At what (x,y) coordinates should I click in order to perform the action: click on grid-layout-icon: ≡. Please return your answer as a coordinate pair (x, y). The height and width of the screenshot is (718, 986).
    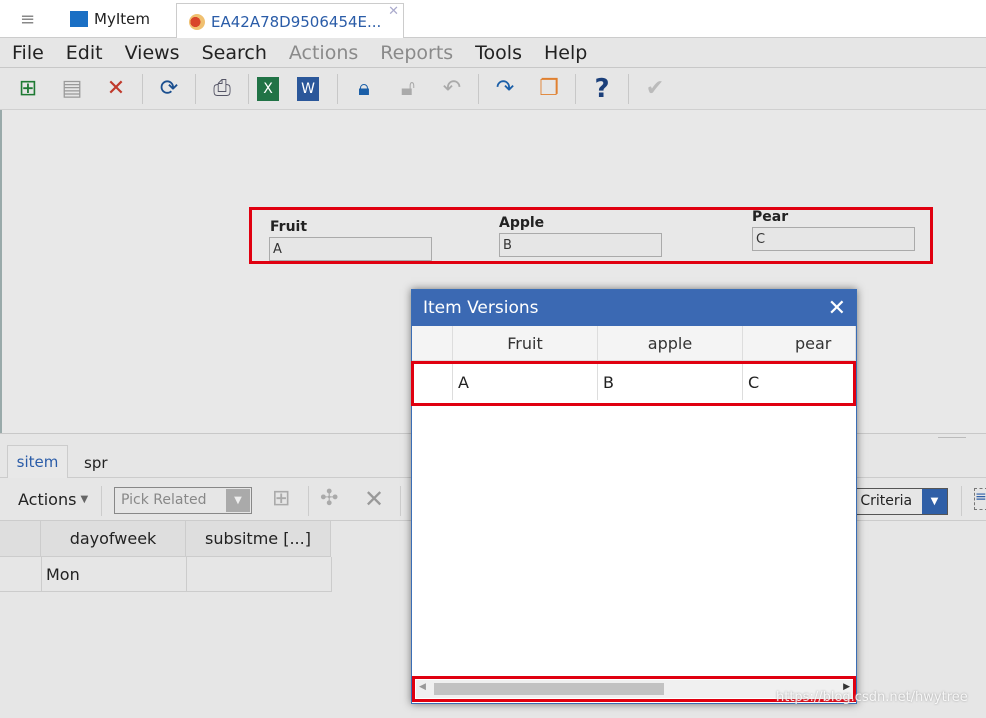
    Looking at the image, I should click on (980, 499).